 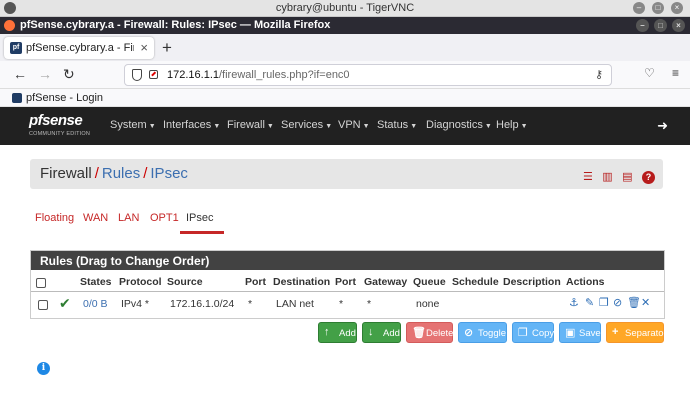 I want to click on tab-wan: WAN, so click(x=95, y=218).